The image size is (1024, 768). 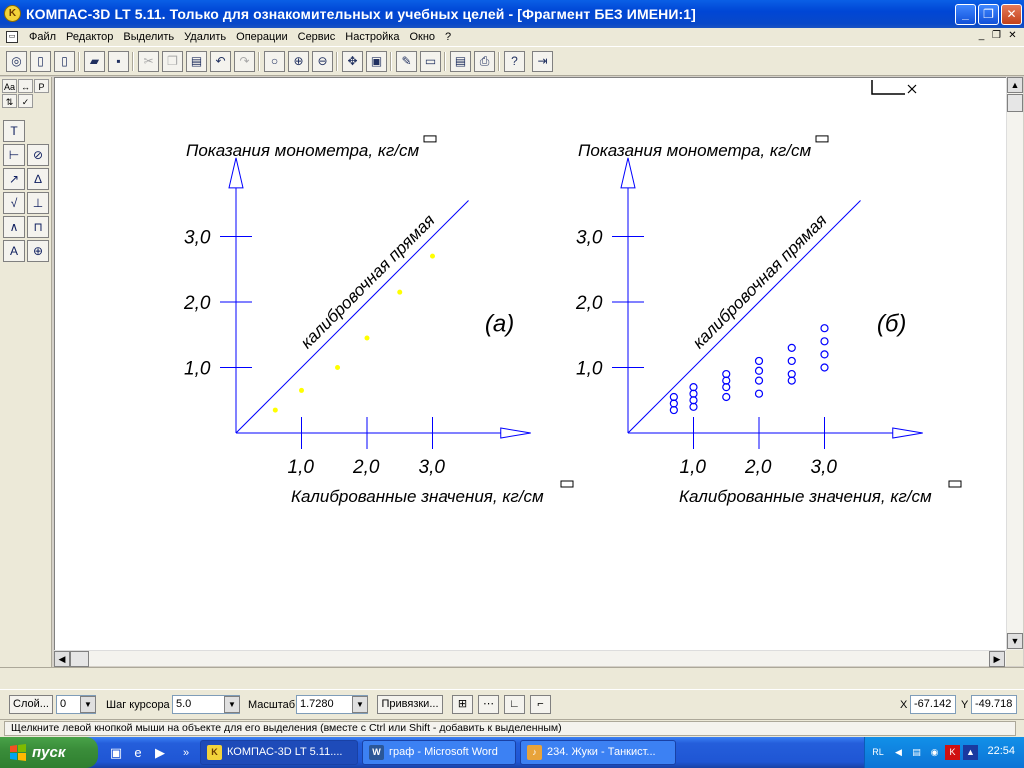 What do you see at coordinates (42, 37) in the screenshot?
I see `menu-file: Файл` at bounding box center [42, 37].